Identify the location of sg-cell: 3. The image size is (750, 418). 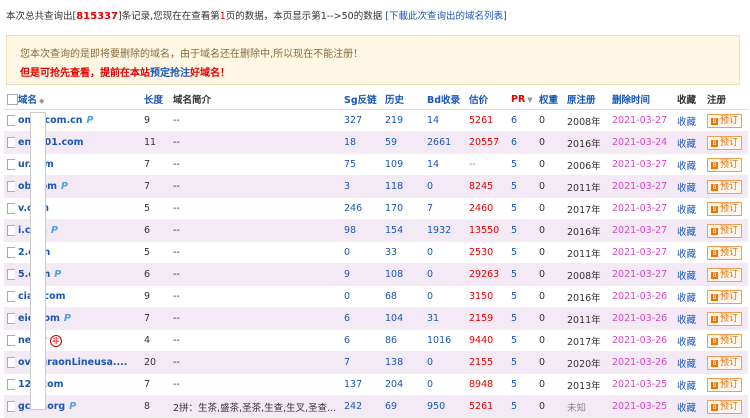
(361, 186).